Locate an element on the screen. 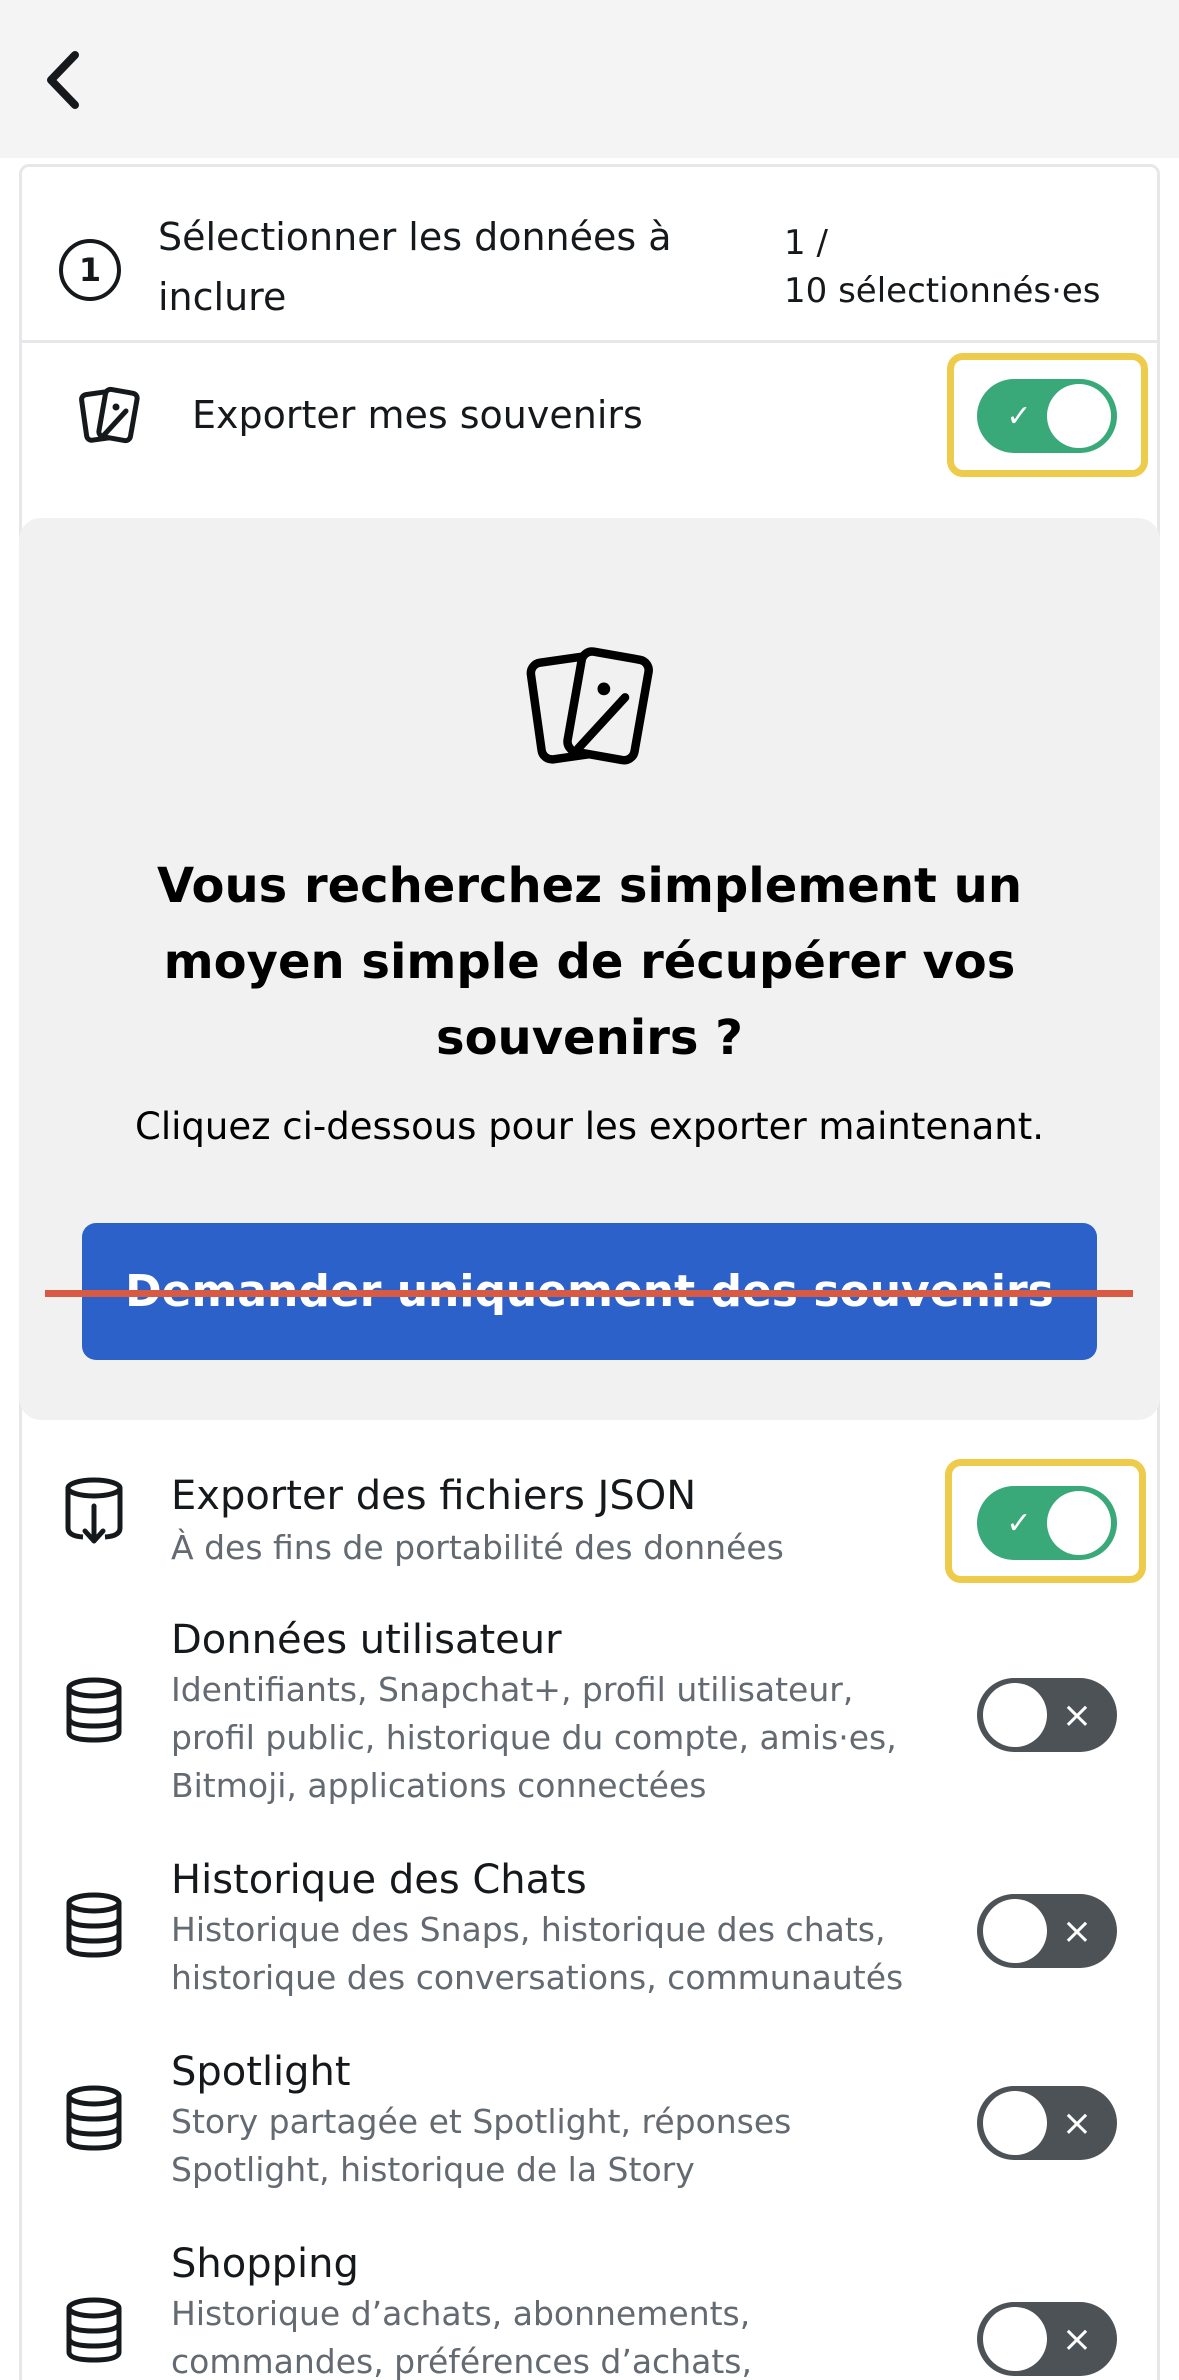 The width and height of the screenshot is (1179, 2380). step-title: Sélectionner les données à inclure is located at coordinates (415, 267).